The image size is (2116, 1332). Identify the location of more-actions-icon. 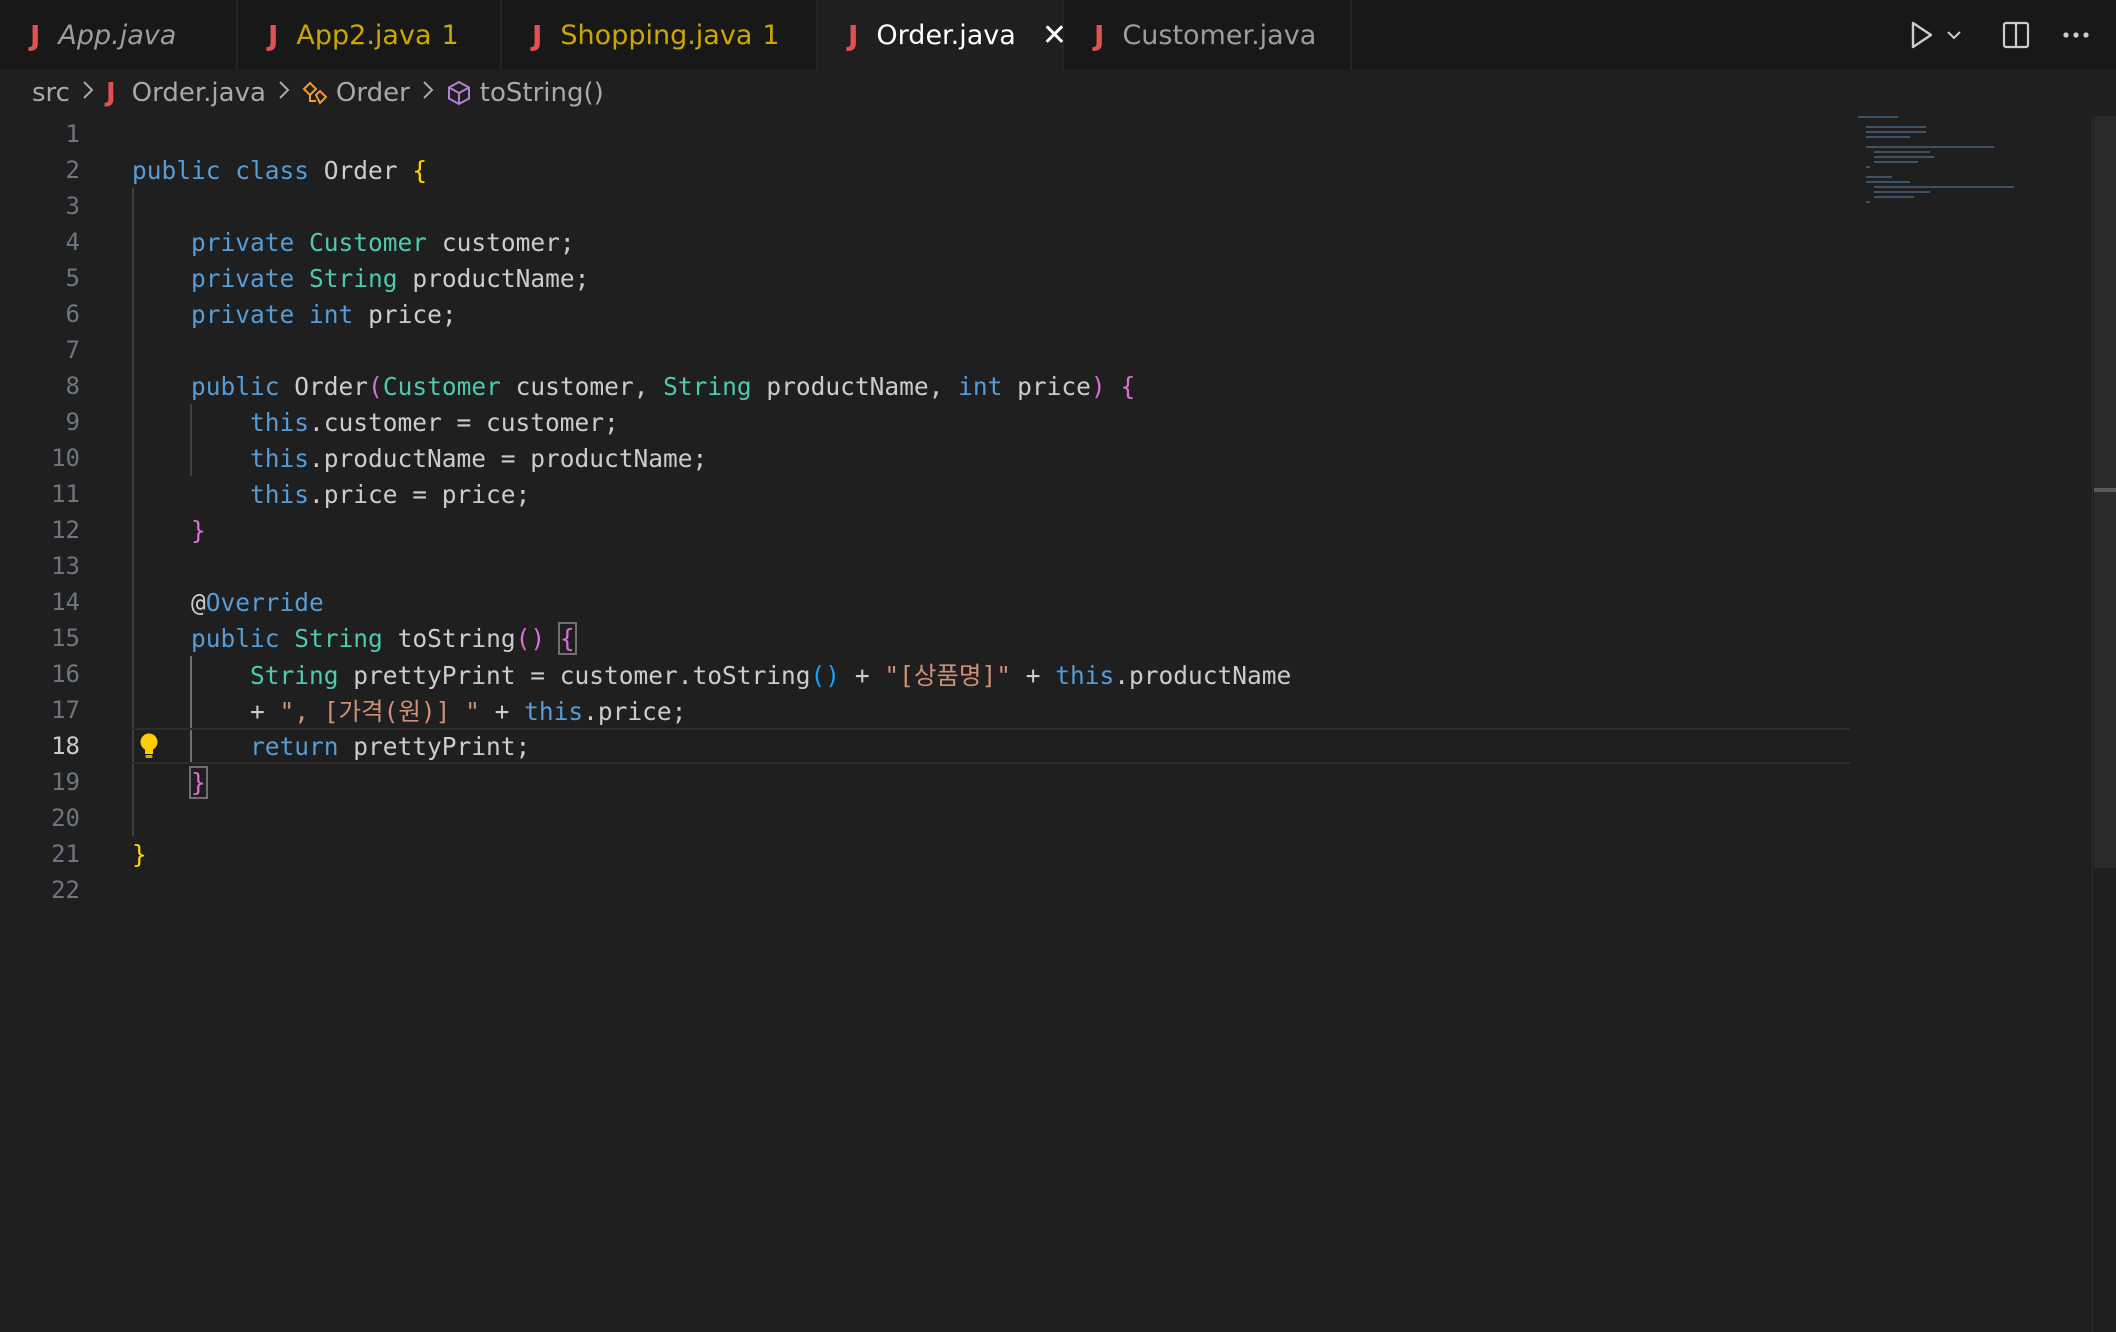
(2076, 35).